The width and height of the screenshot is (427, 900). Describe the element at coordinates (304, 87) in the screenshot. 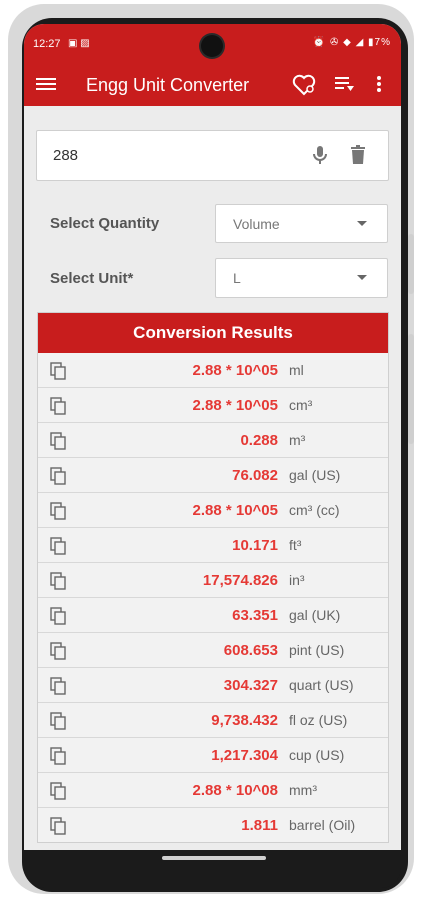

I see `favorite-heart-icon` at that location.